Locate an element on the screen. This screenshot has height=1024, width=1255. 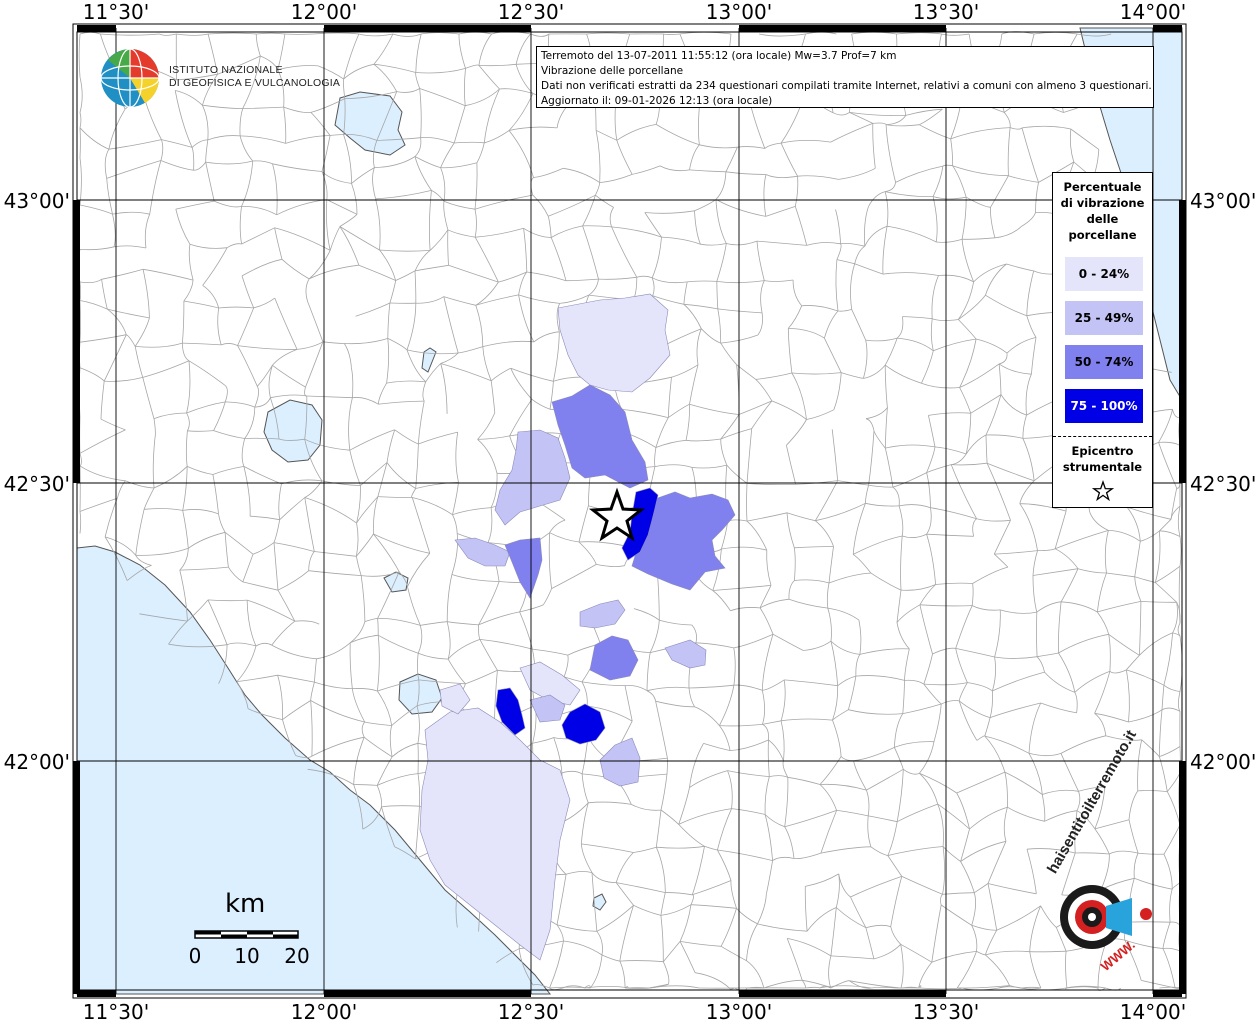
legend-epicenter-line: Epicentro is located at coordinates (1102, 451).